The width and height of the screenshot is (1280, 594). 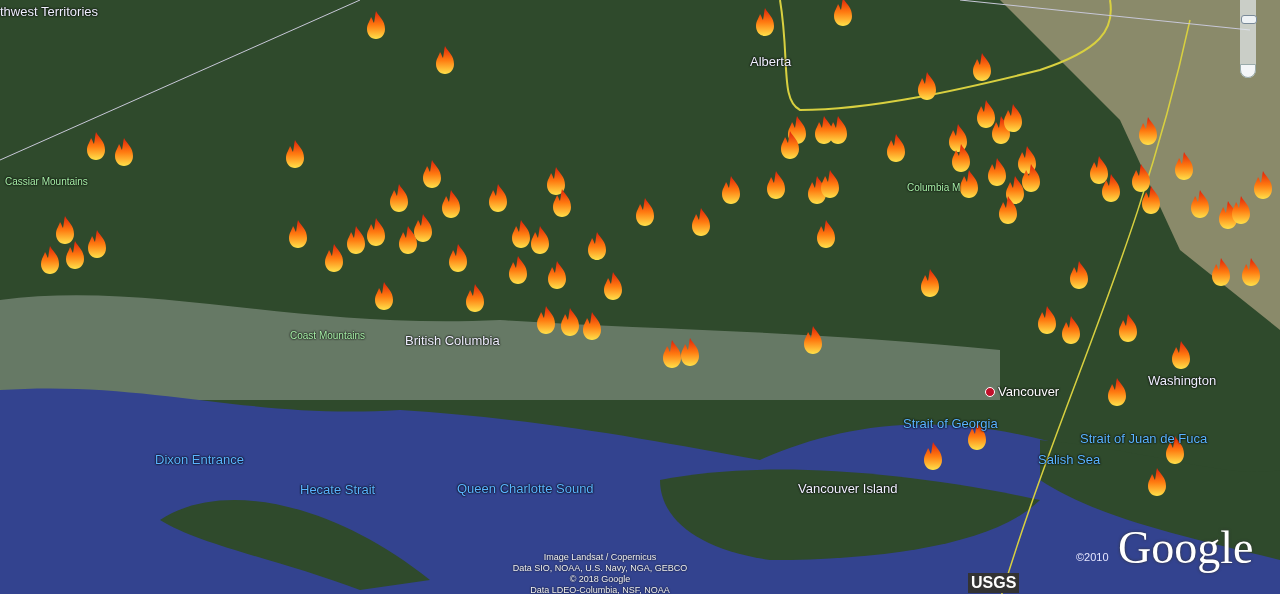 I want to click on map-label: Vancouver Island, so click(x=848, y=489).